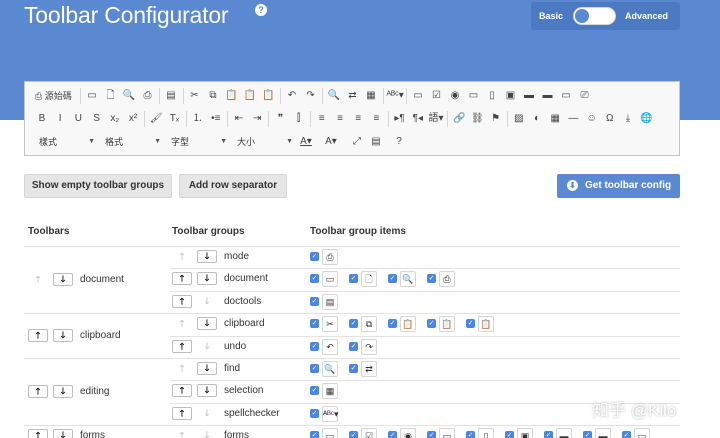 This screenshot has width=720, height=438. Describe the element at coordinates (376, 142) in the screenshot. I see `show-blocks-icon: ▤` at that location.